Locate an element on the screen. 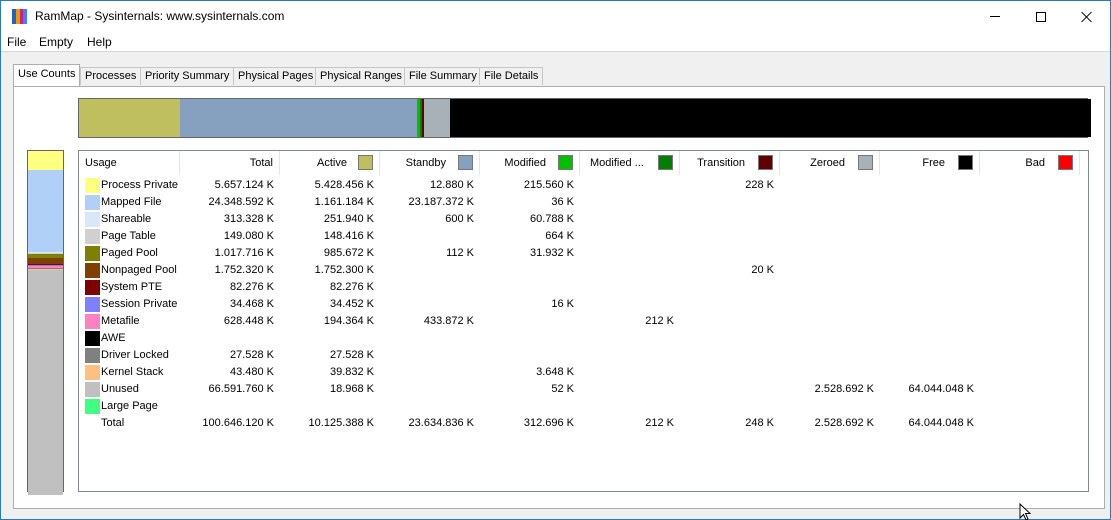 This screenshot has width=1111, height=520. menu-empty: Empty is located at coordinates (56, 42).